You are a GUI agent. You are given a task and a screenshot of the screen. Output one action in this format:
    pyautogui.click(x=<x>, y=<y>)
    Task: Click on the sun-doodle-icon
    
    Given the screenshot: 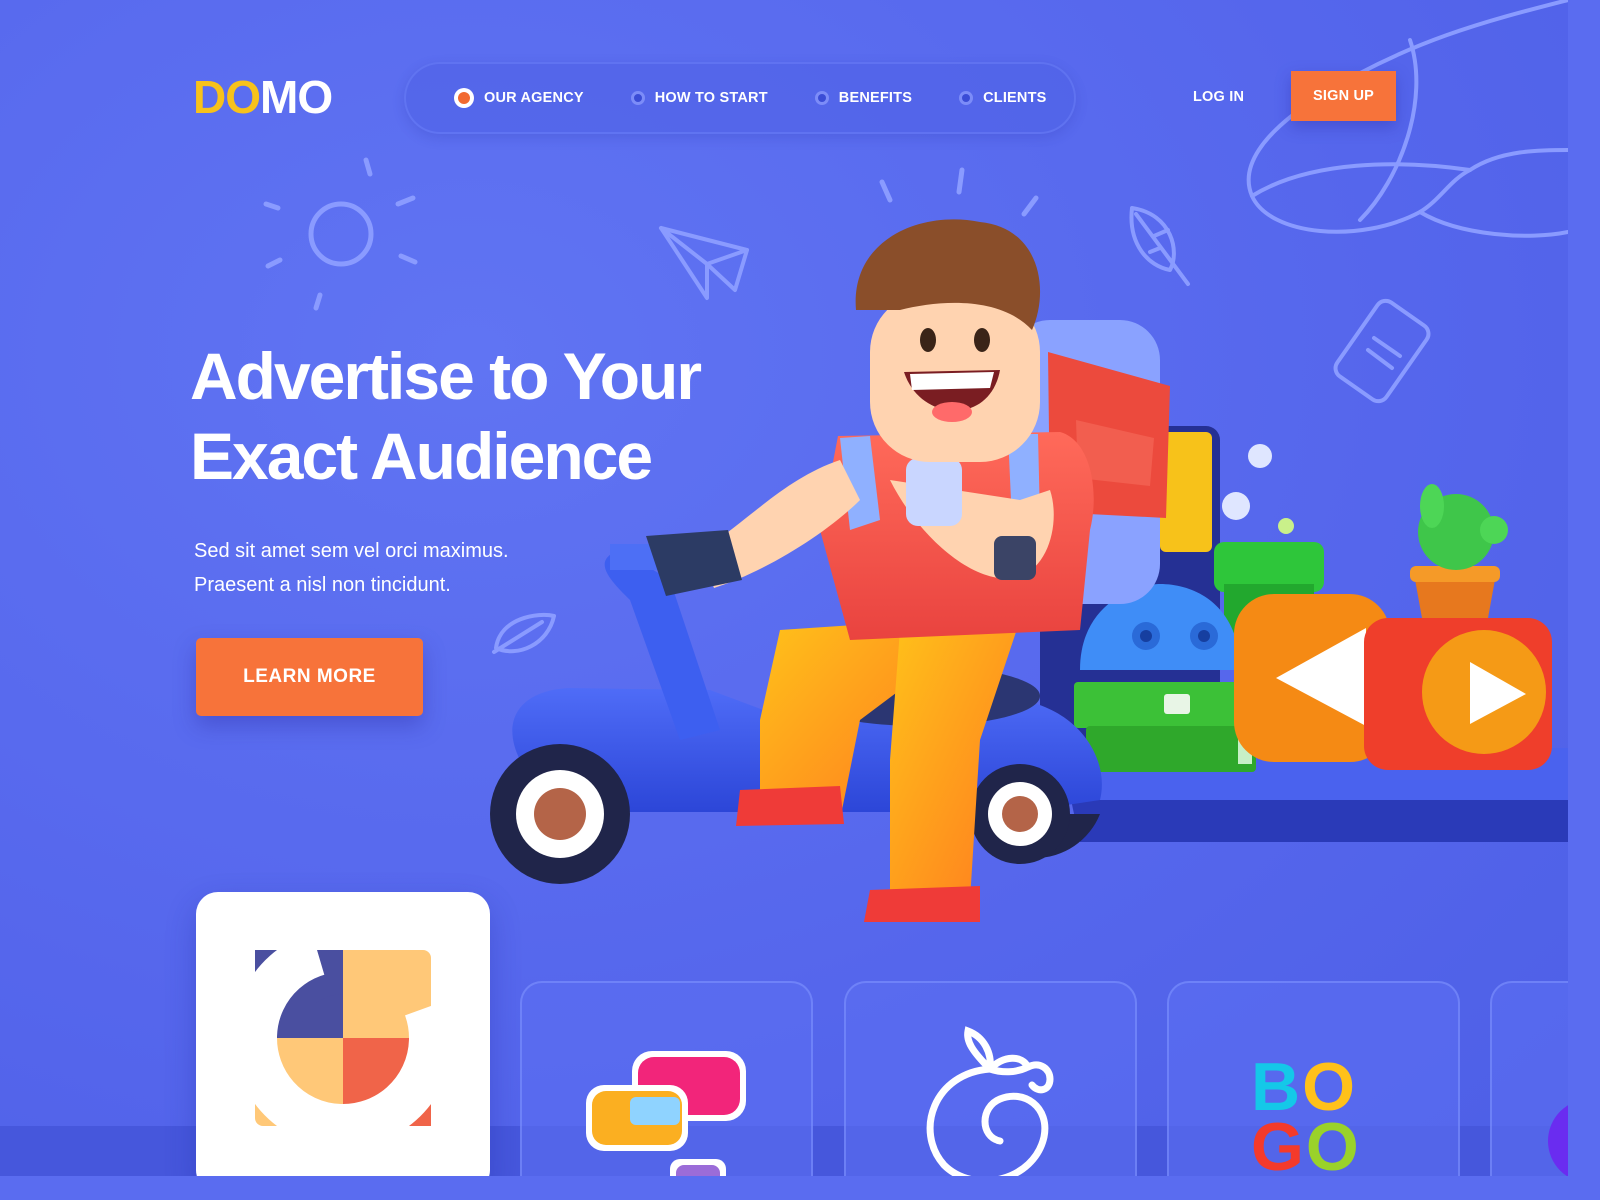 What is the action you would take?
    pyautogui.click(x=340, y=234)
    